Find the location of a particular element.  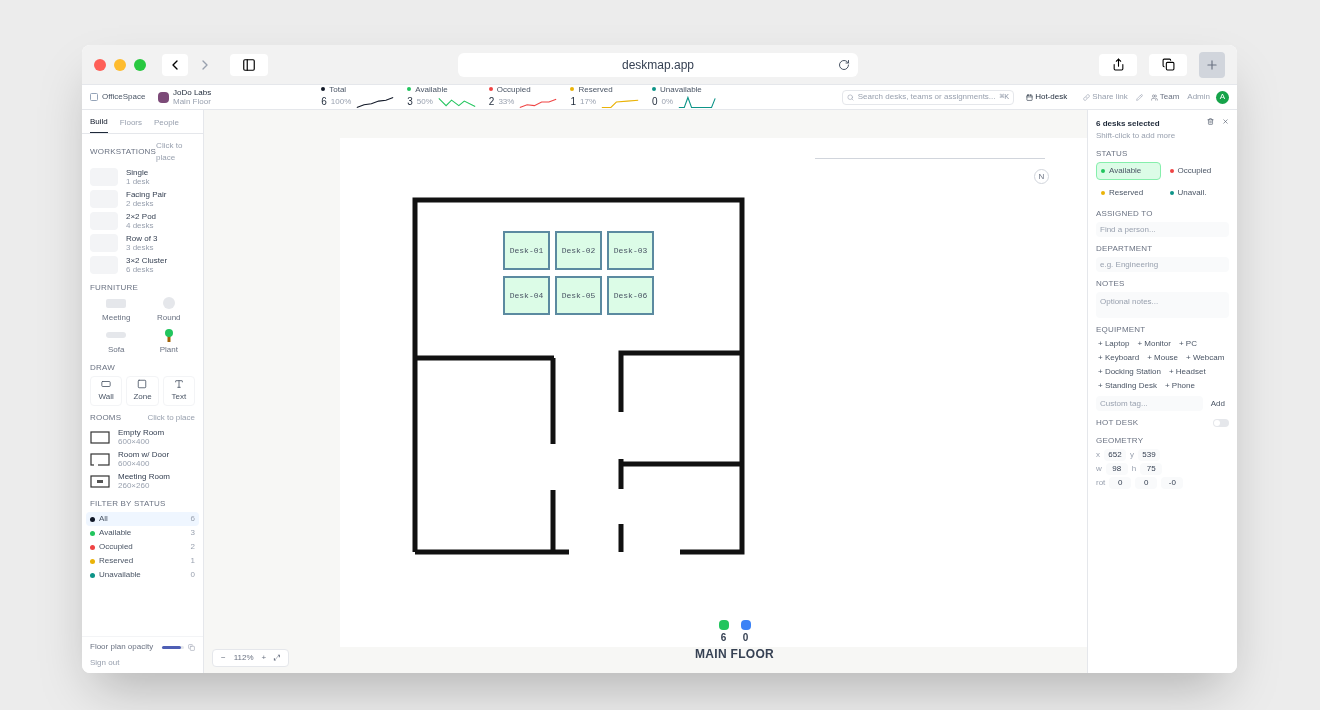

add-button: Add is located at coordinates (1217, 403).